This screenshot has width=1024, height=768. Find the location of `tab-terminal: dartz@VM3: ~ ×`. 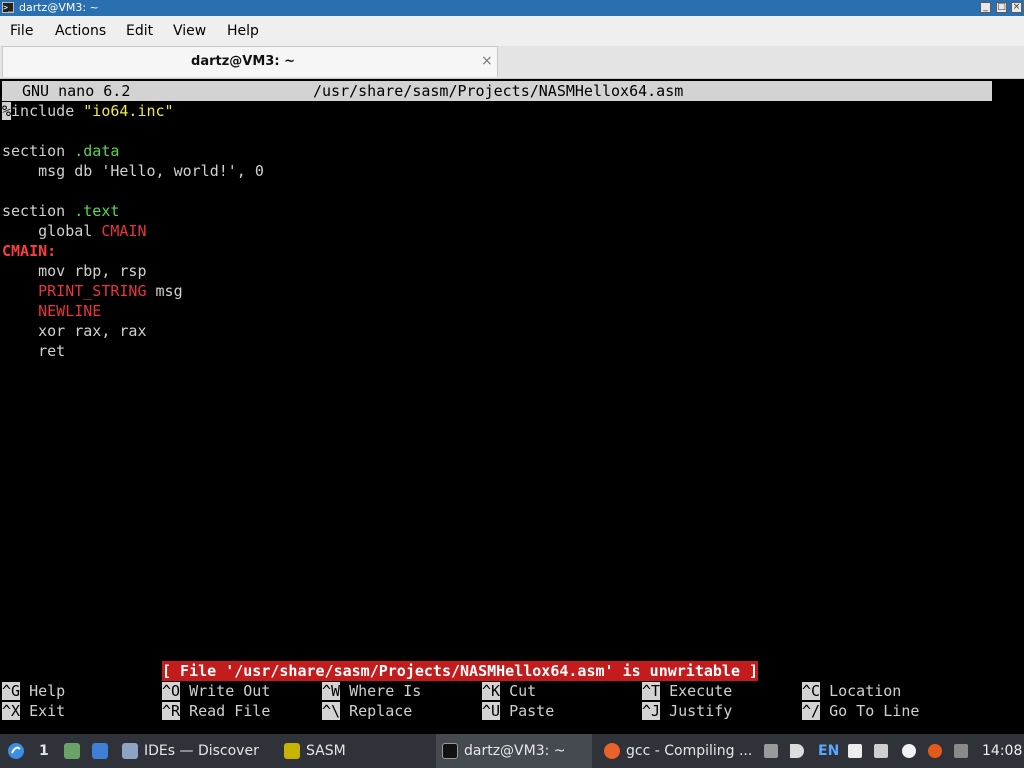

tab-terminal: dartz@VM3: ~ × is located at coordinates (250, 61).